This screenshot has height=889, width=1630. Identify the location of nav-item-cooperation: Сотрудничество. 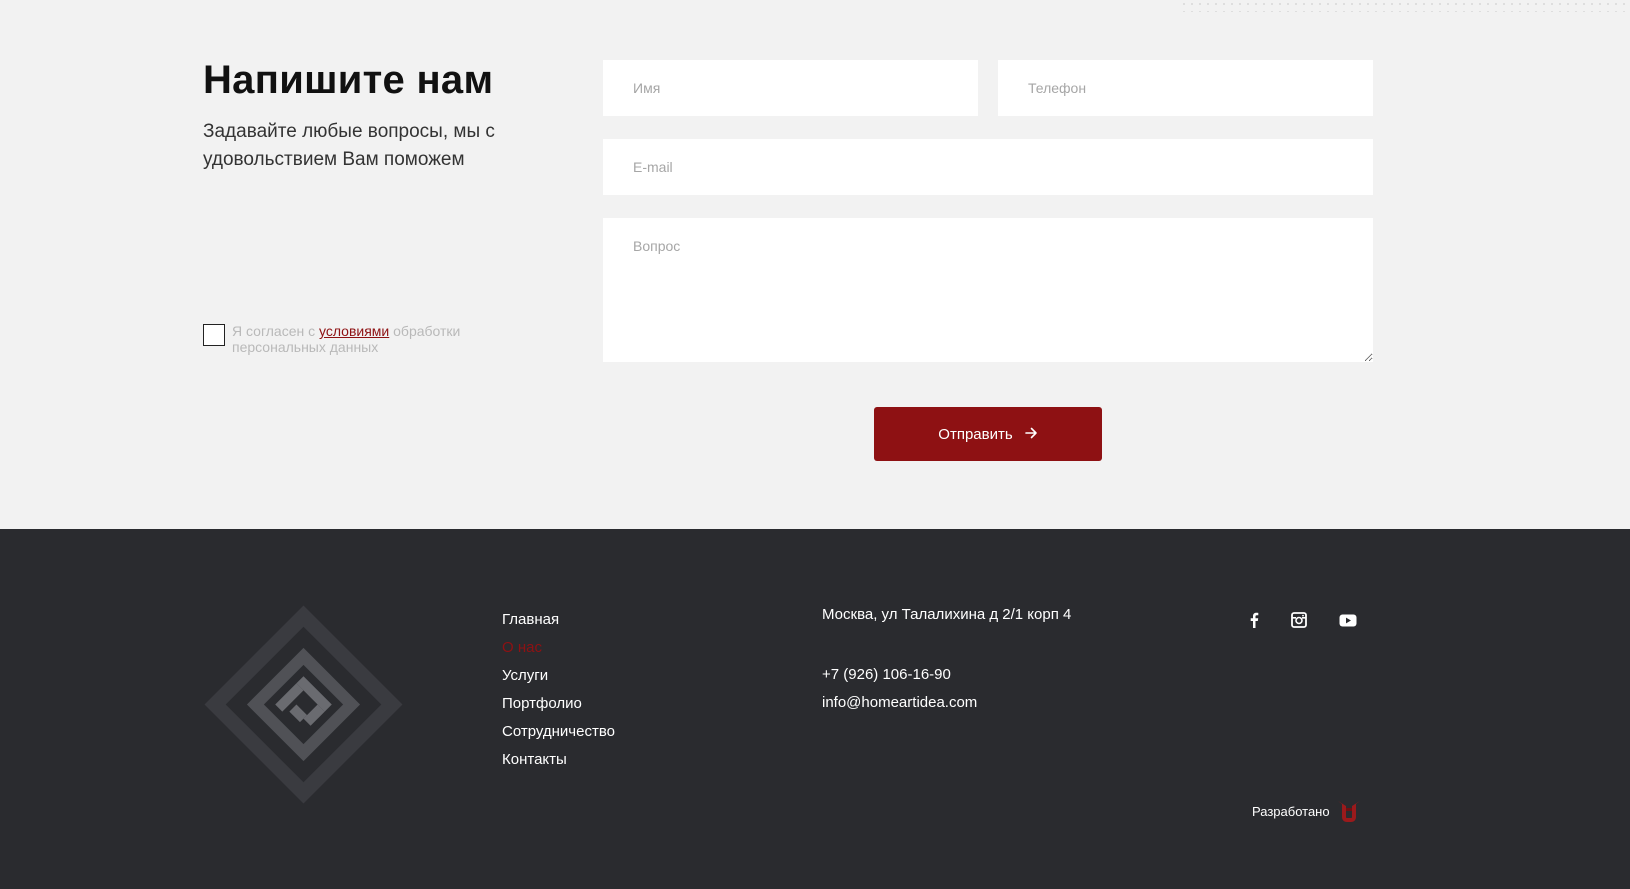
(558, 732).